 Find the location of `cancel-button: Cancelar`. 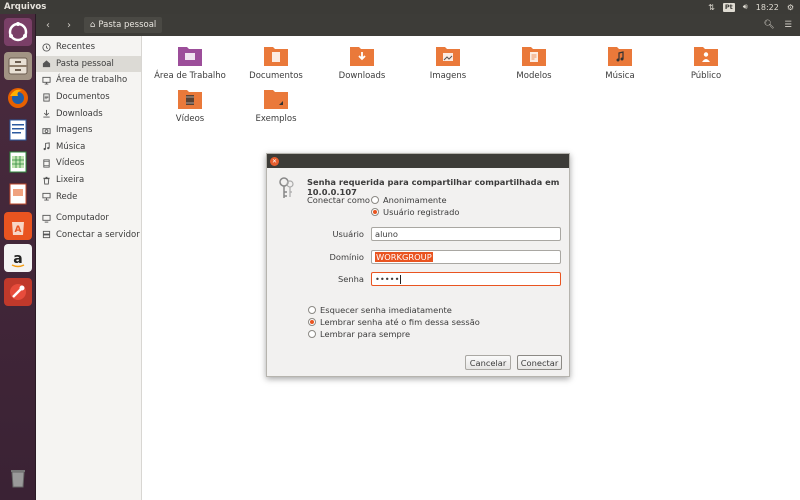

cancel-button: Cancelar is located at coordinates (488, 362).